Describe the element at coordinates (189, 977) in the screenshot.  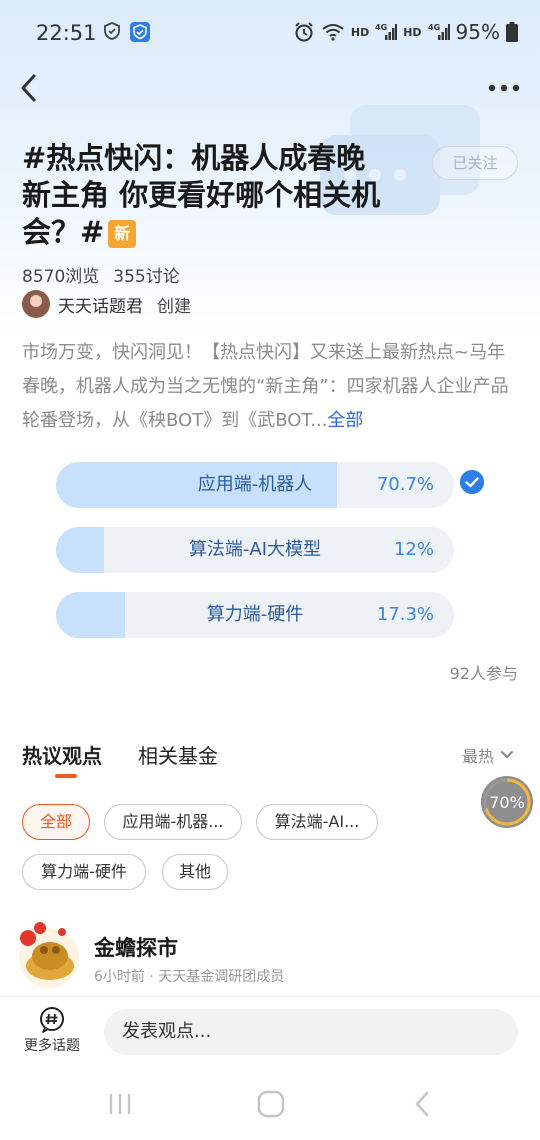
I see `post-meta: 6小时前 · 天天基金调研团成员` at that location.